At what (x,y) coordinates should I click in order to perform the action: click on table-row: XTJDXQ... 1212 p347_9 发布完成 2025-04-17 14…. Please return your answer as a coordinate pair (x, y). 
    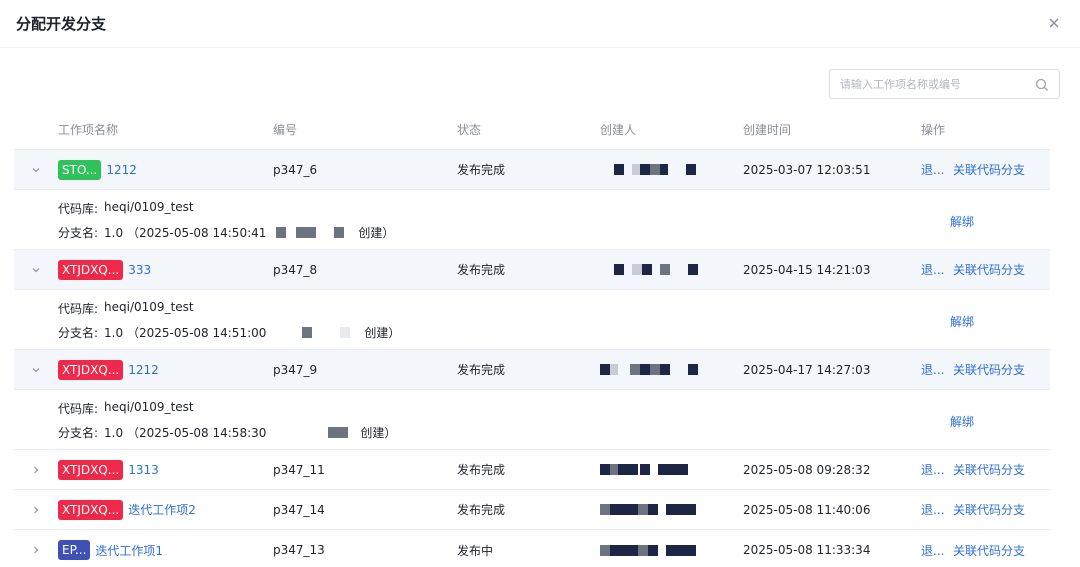
    Looking at the image, I should click on (532, 370).